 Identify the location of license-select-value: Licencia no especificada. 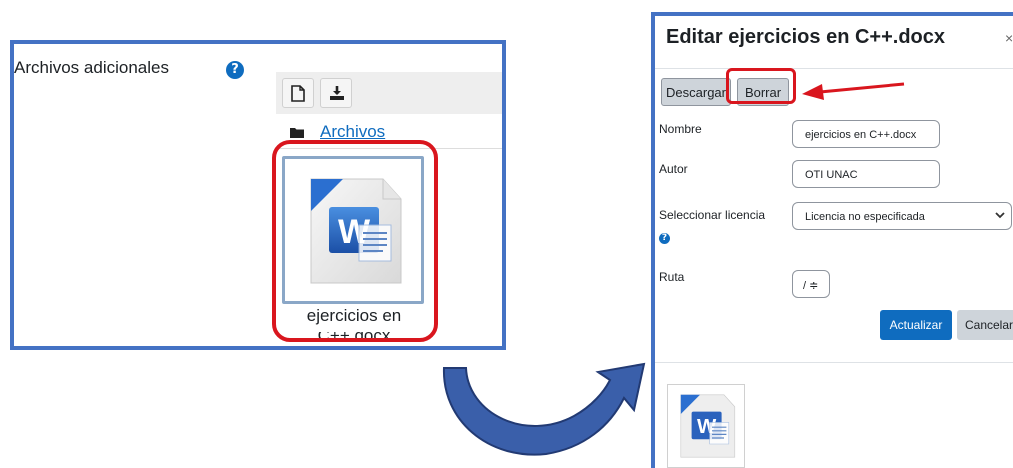
(865, 217).